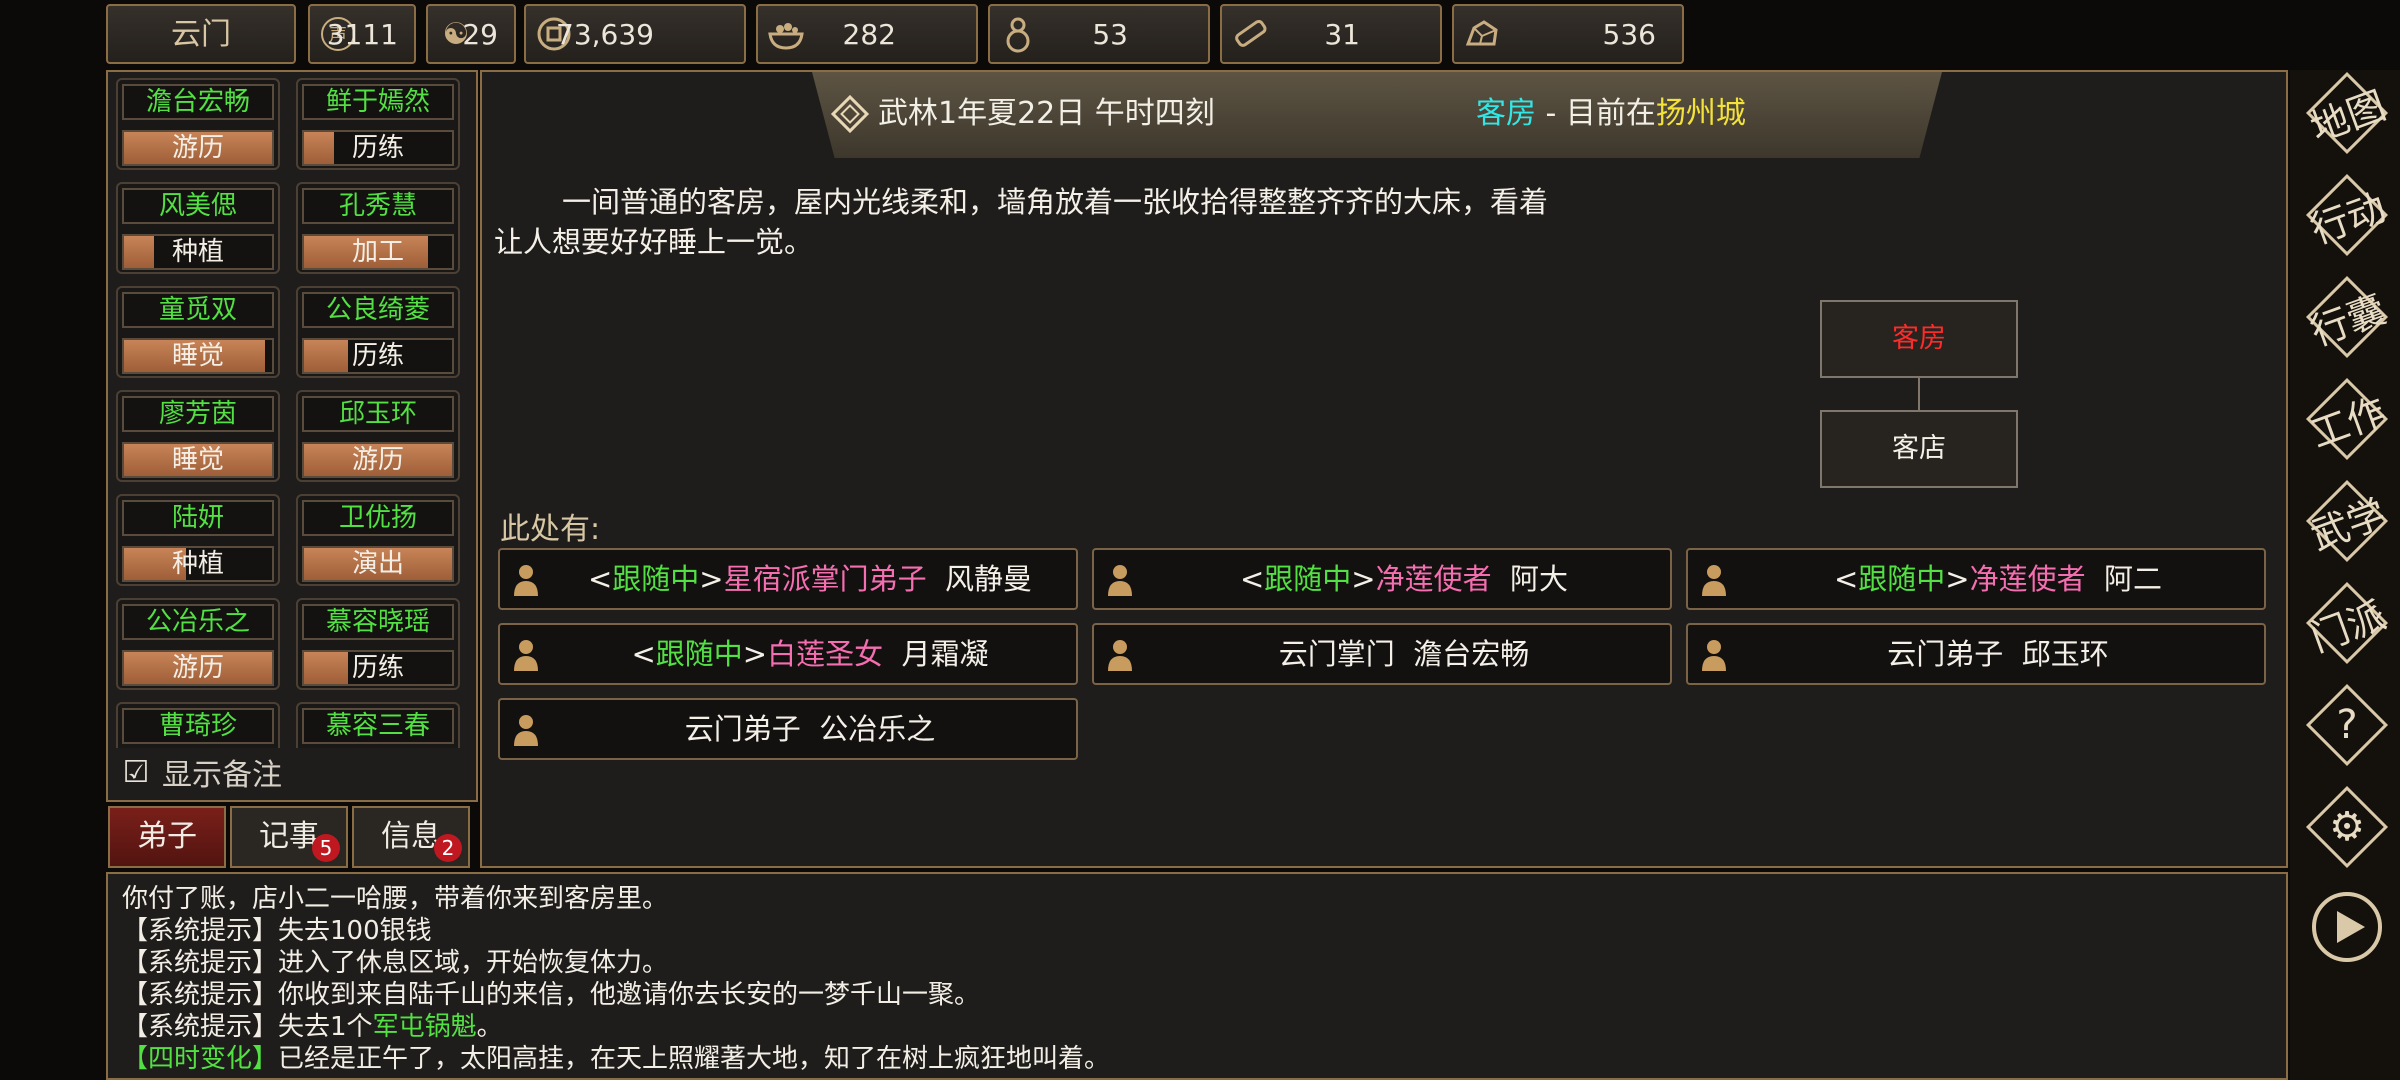 This screenshot has height=1080, width=2400. I want to click on disciple-activity-bar: 睡觉, so click(198, 356).